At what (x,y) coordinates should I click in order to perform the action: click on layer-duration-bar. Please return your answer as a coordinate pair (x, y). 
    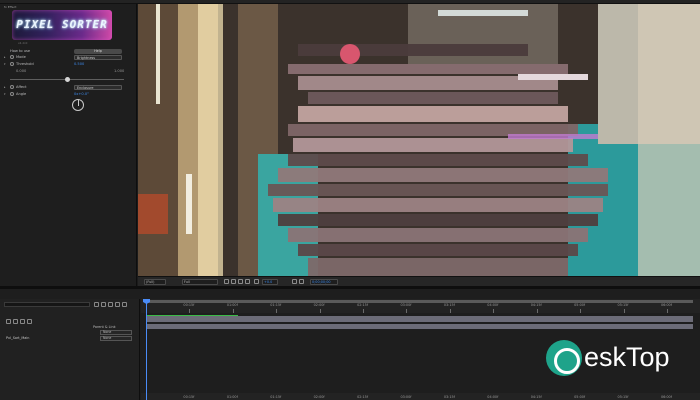
    Looking at the image, I should click on (419, 319).